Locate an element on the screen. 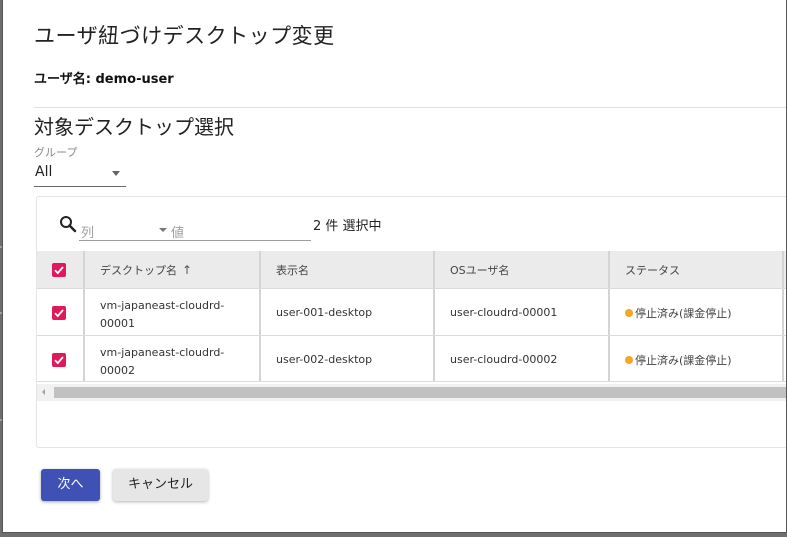  table-header-row: デスクトップ名 ↑ 表示名 OSユーザ名 ステータス is located at coordinates (411, 269).